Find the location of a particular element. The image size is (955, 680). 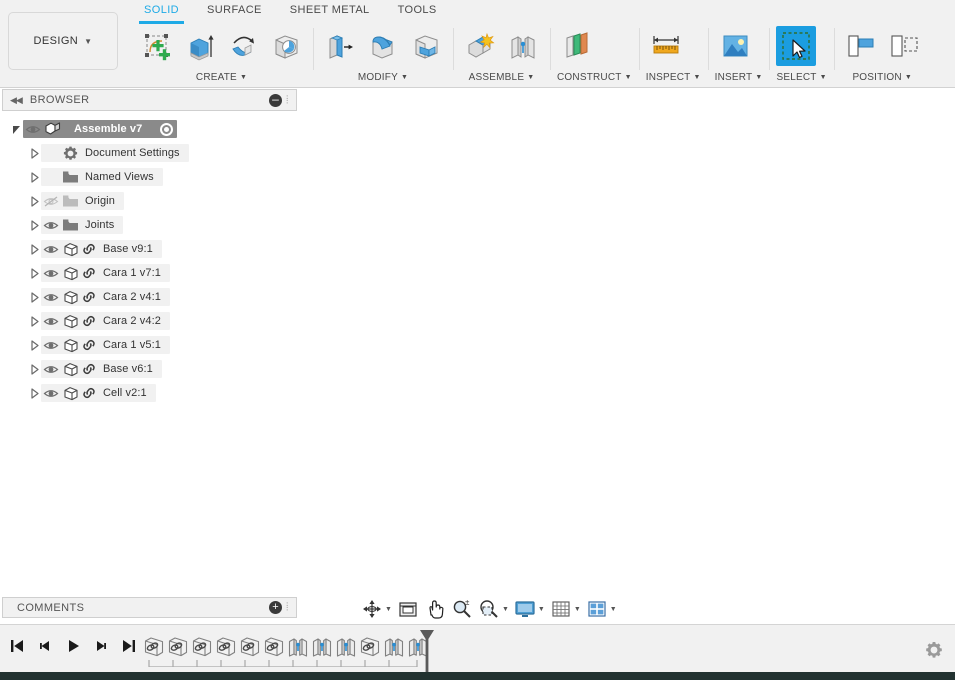

offset-plane-icon is located at coordinates (577, 46).